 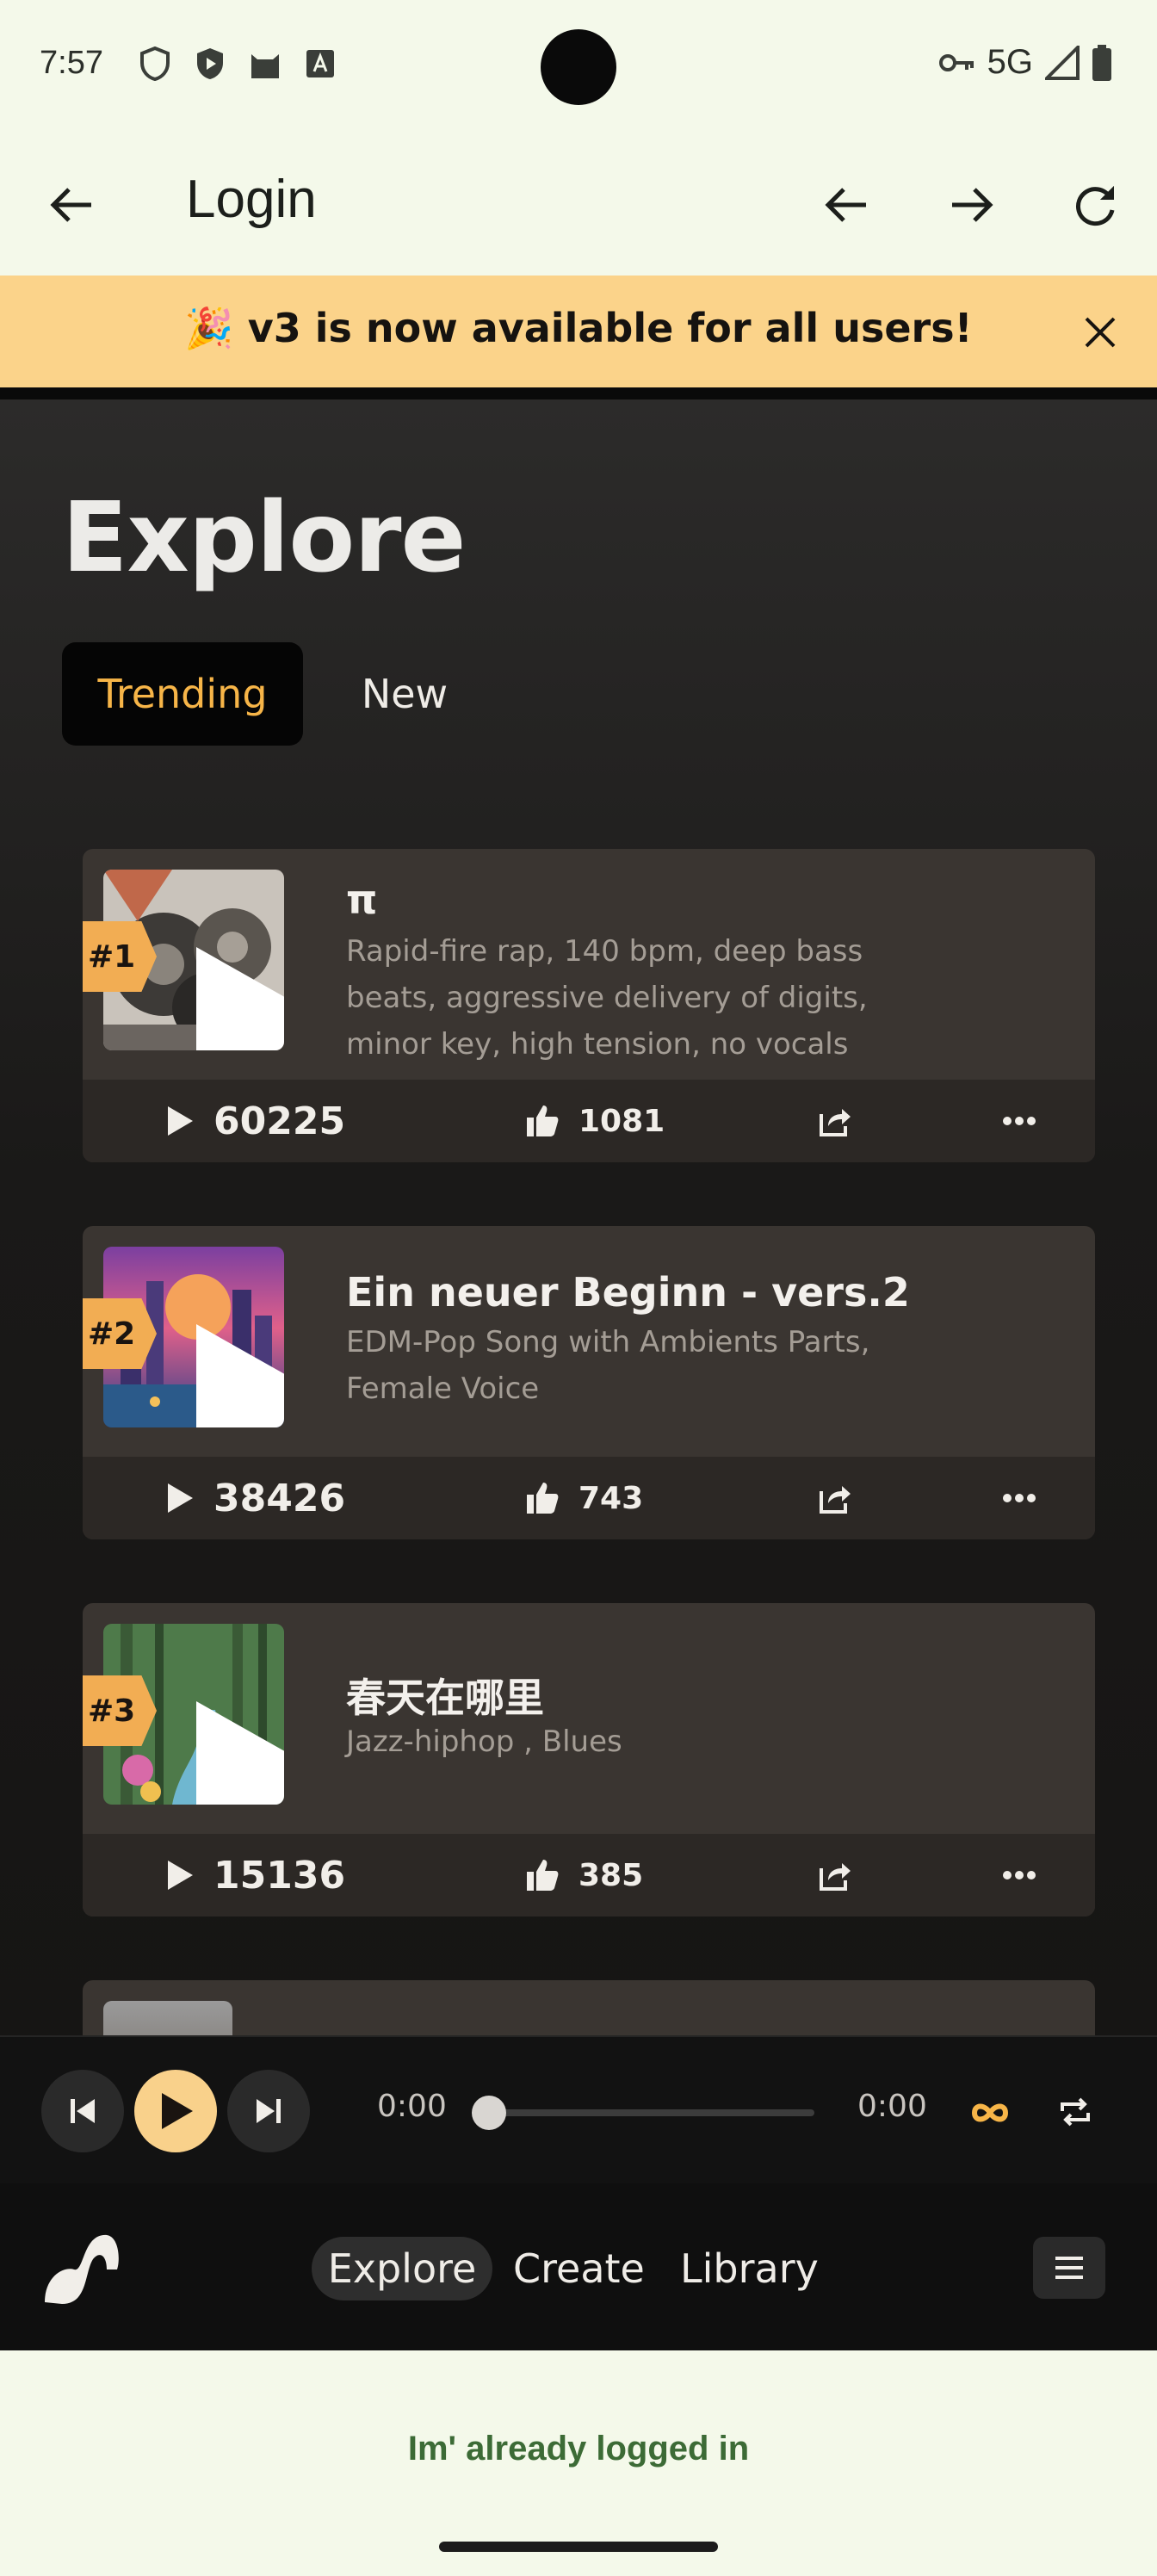 I want to click on shield-outline-icon, so click(x=155, y=64).